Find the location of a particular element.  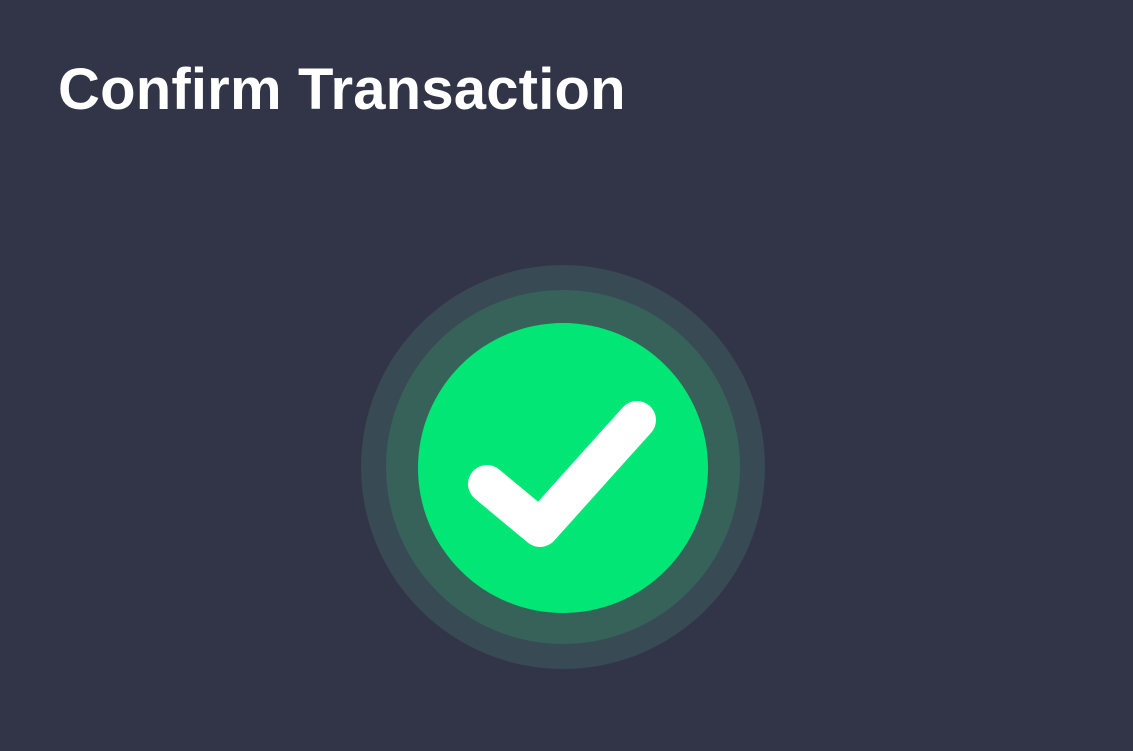

page-title: Confirm Transaction is located at coordinates (342, 89).